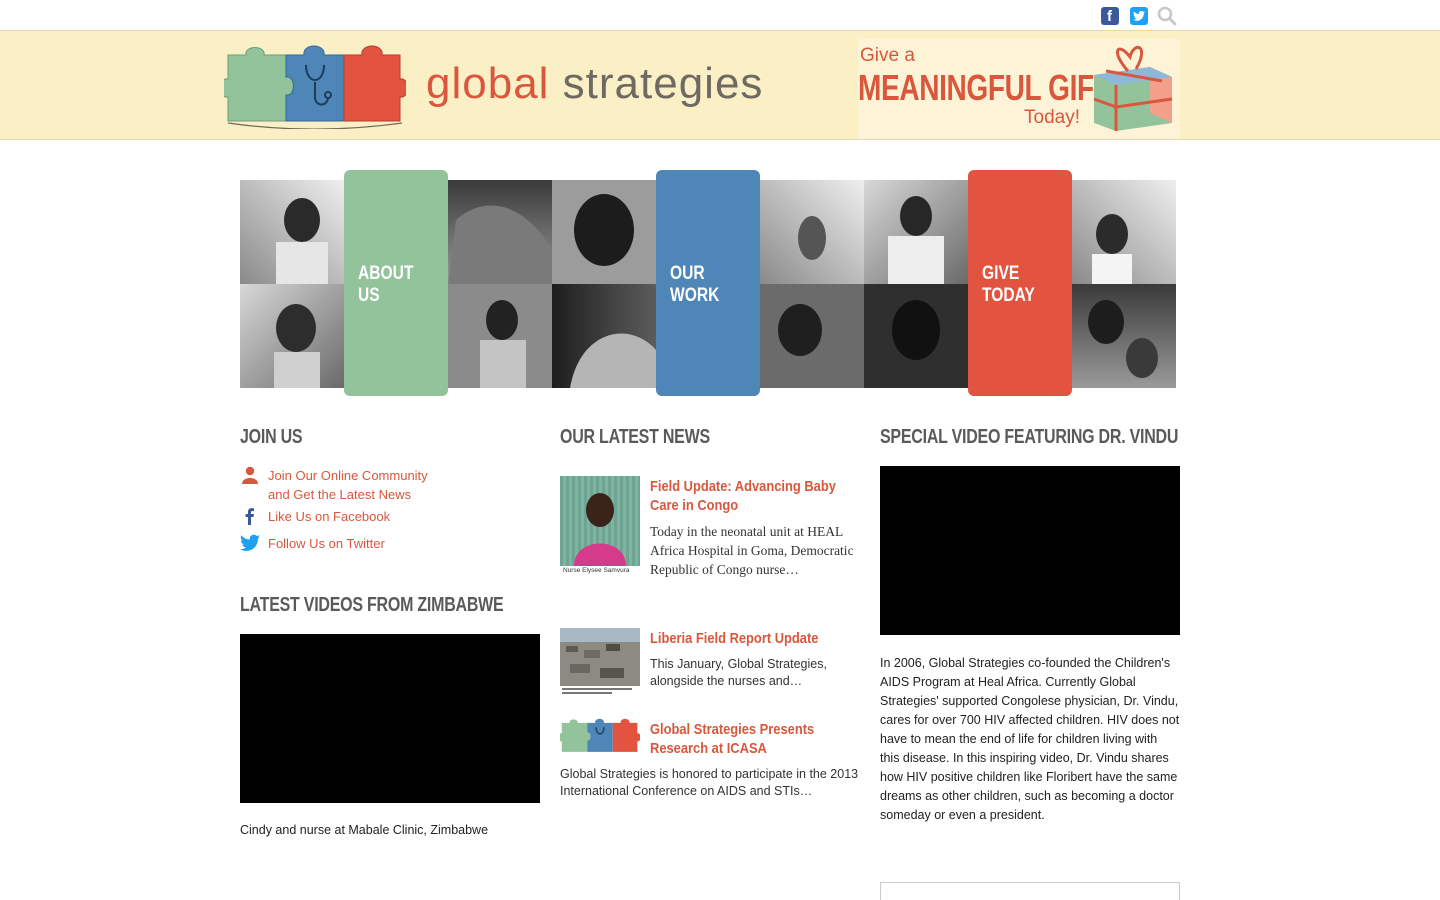 This screenshot has height=900, width=1440. Describe the element at coordinates (1029, 437) in the screenshot. I see `special-video-heading: SPECIAL VIDEO FEATURING DR. VINDU` at that location.